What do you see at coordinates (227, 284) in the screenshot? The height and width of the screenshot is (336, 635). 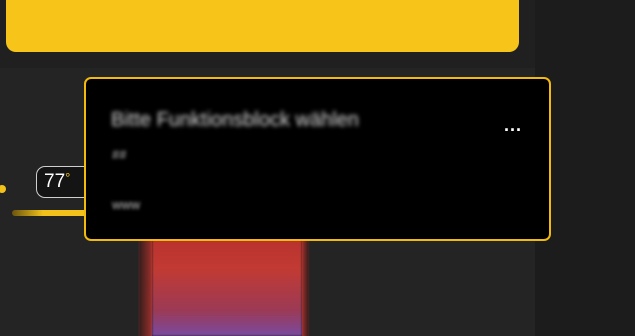 I see `light-color-column` at bounding box center [227, 284].